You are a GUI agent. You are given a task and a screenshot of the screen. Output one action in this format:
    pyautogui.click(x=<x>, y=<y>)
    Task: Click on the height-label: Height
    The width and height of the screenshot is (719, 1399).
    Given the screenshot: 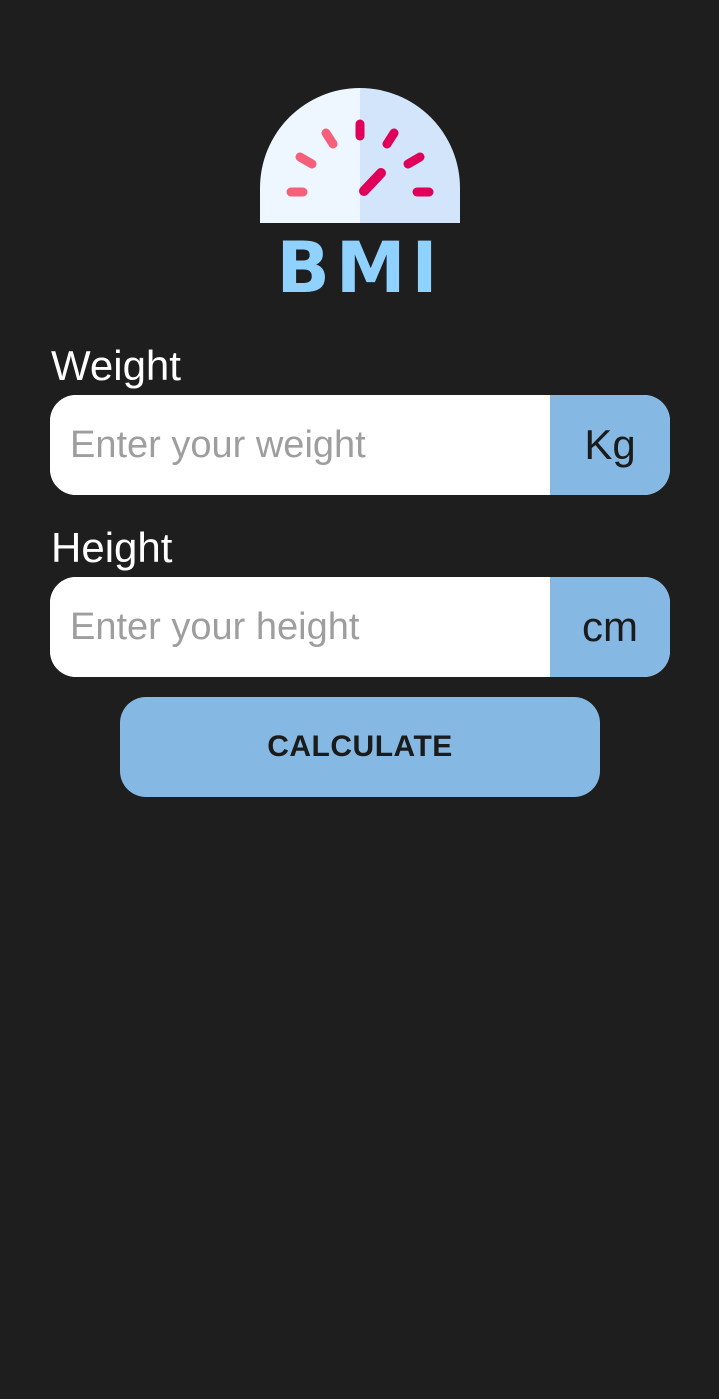 What is the action you would take?
    pyautogui.click(x=112, y=547)
    